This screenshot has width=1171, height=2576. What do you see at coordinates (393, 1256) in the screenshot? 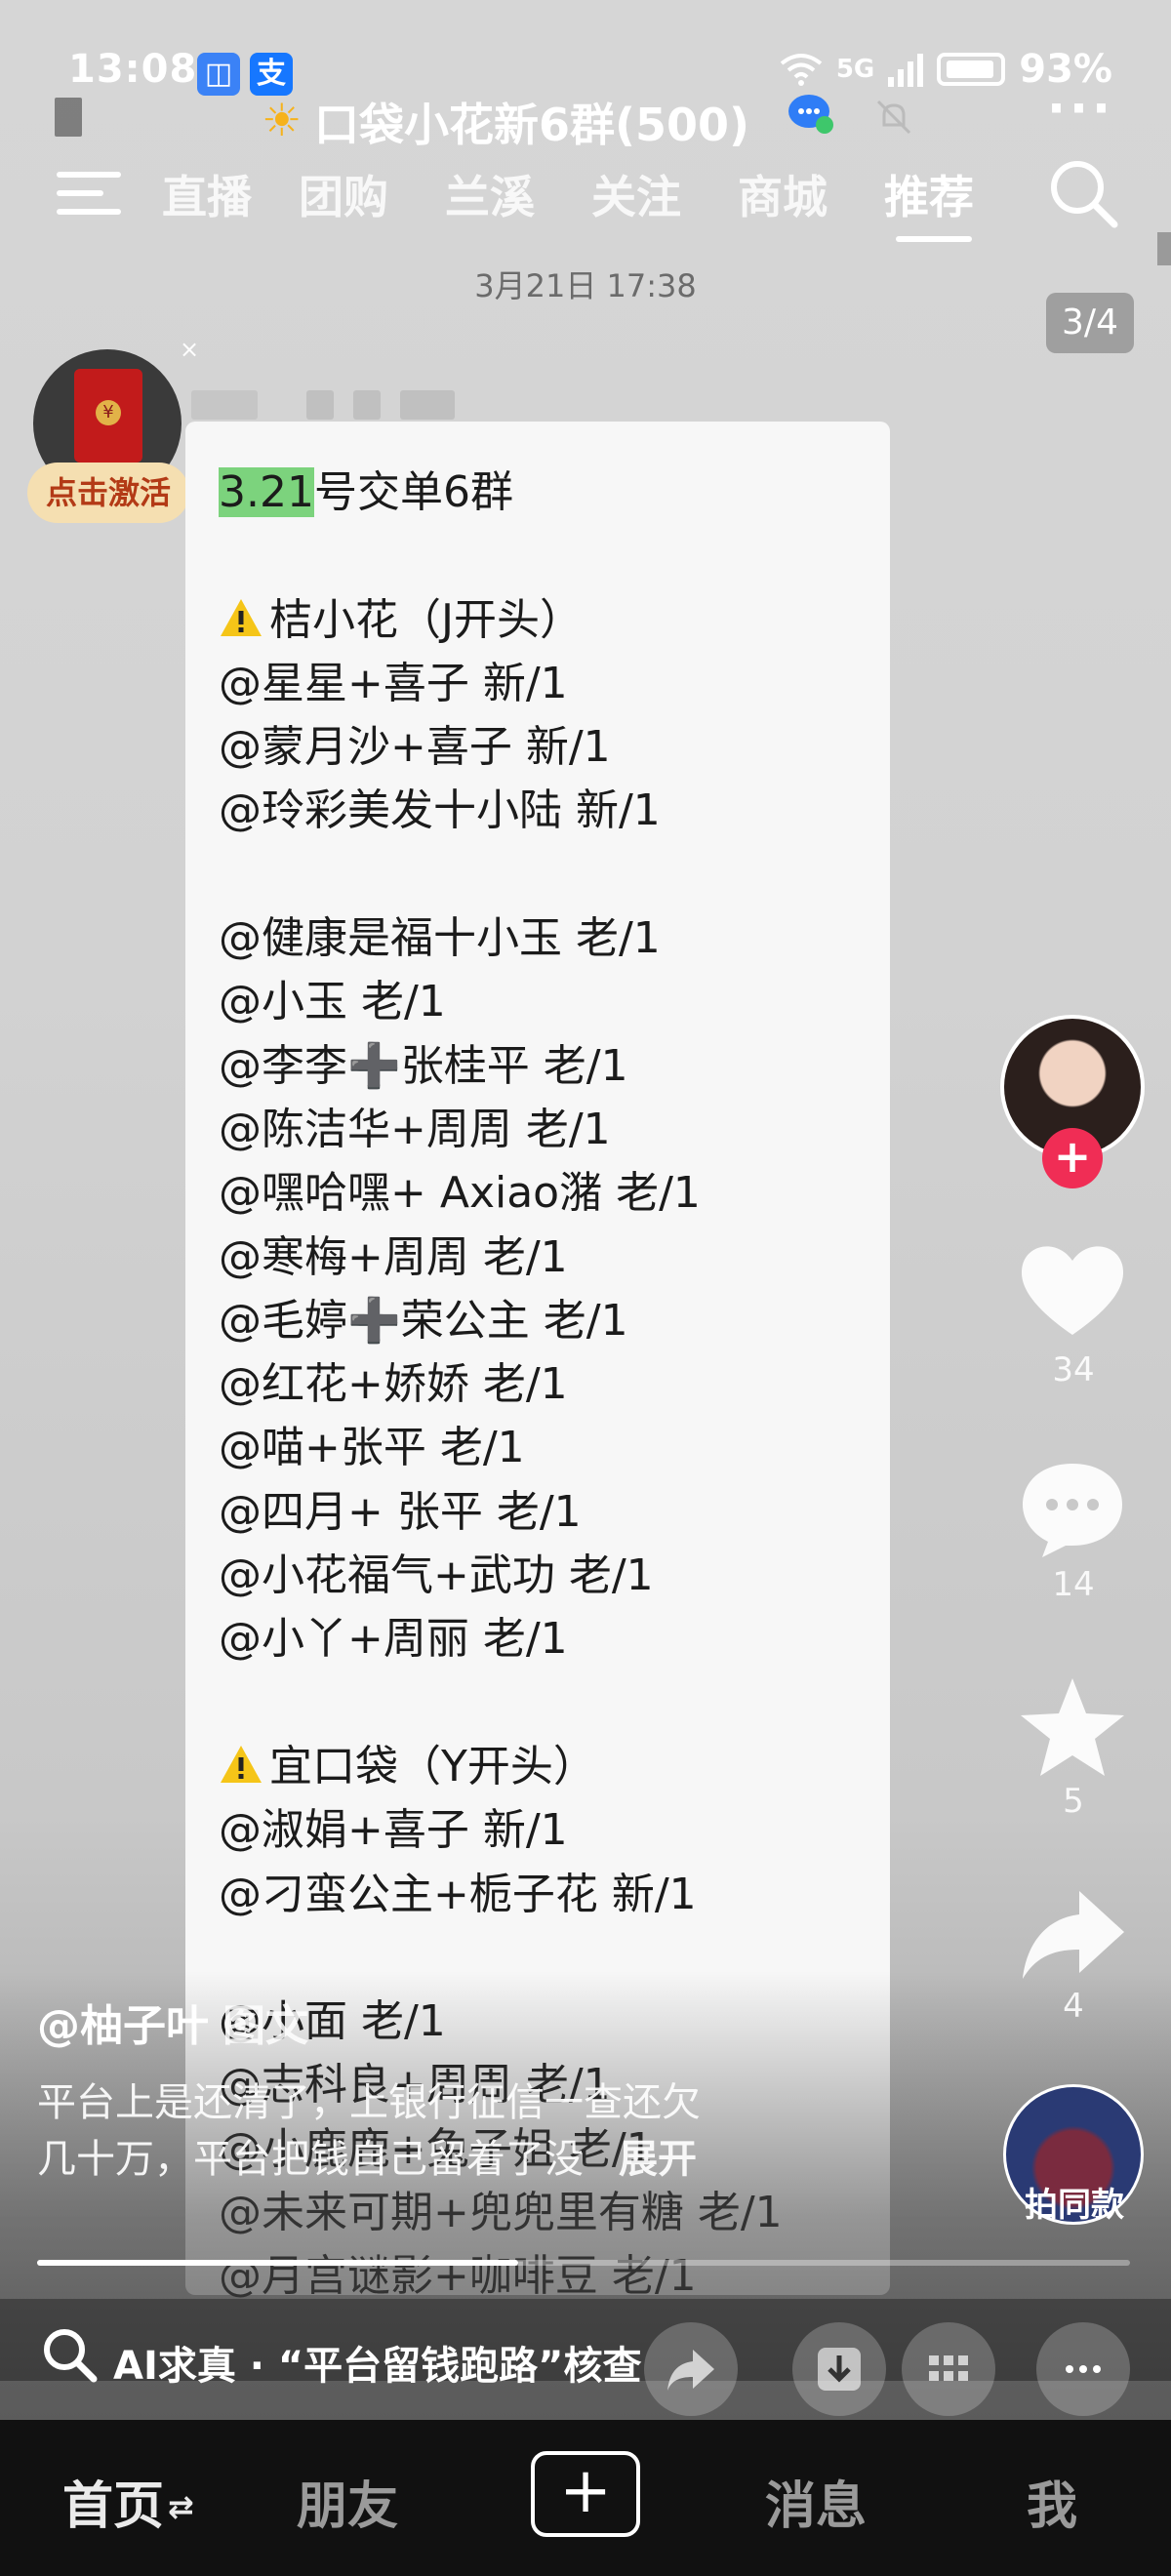
I see `message-line: @寒梅+周周 老/1` at bounding box center [393, 1256].